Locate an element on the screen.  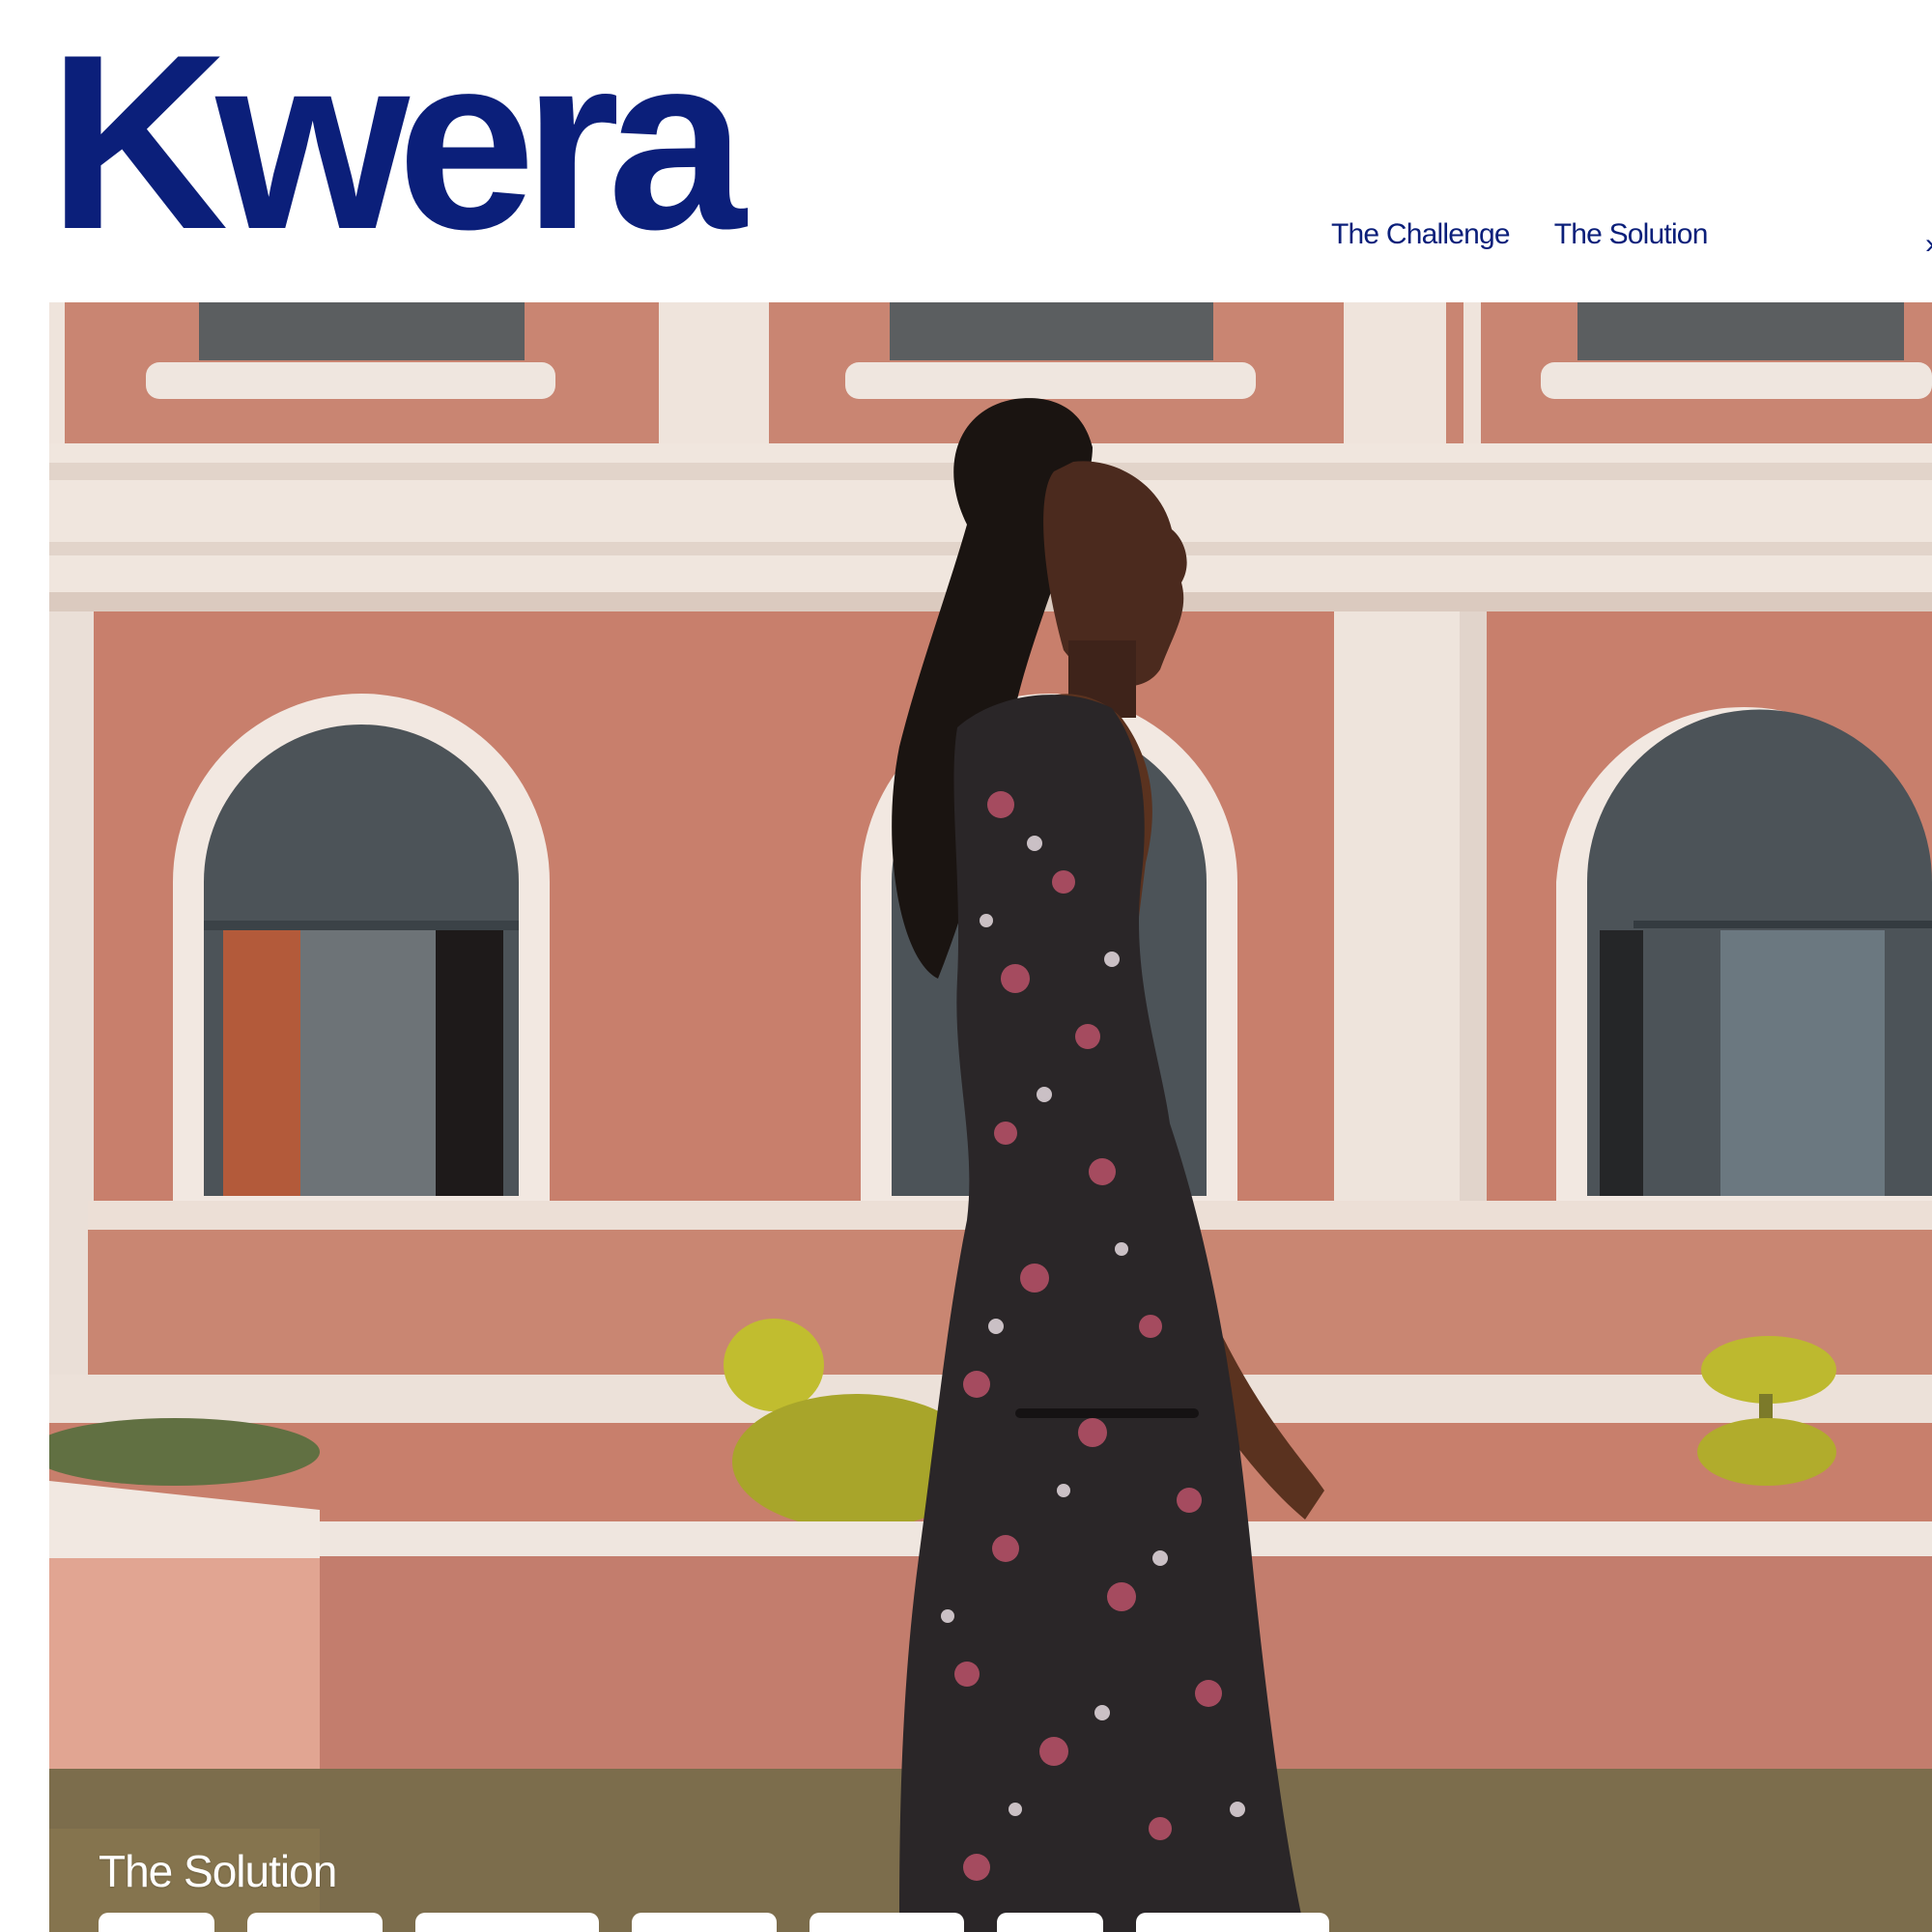
nav-link-the-challenge: The Challenge is located at coordinates (1421, 234).